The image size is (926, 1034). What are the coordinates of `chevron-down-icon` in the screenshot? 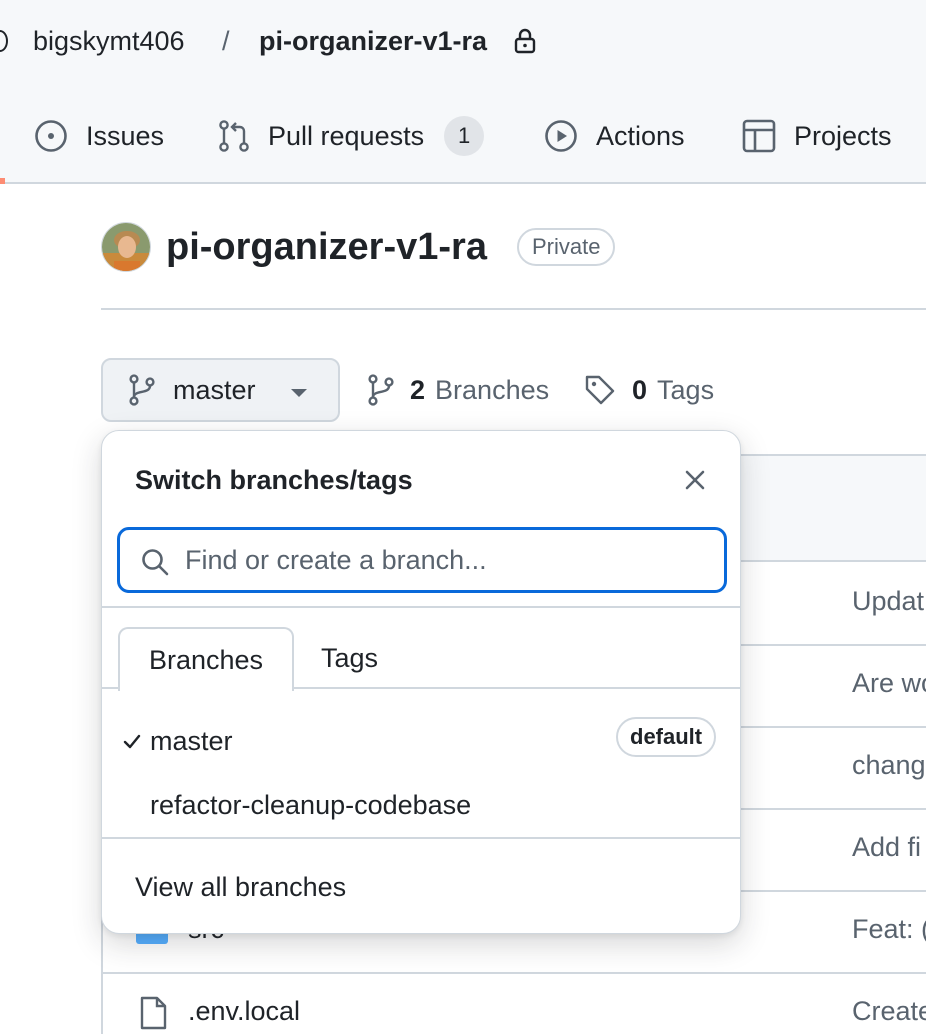 It's located at (299, 393).